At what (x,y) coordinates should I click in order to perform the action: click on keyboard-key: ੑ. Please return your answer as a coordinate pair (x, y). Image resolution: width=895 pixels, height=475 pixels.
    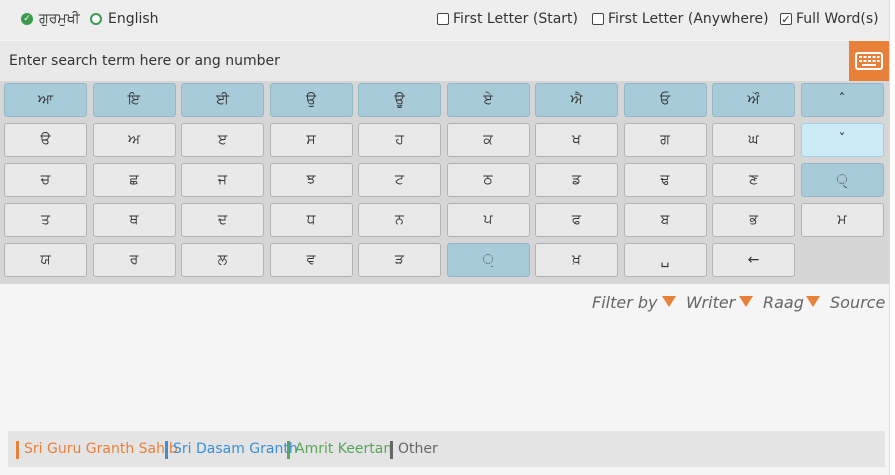
    Looking at the image, I should click on (842, 180).